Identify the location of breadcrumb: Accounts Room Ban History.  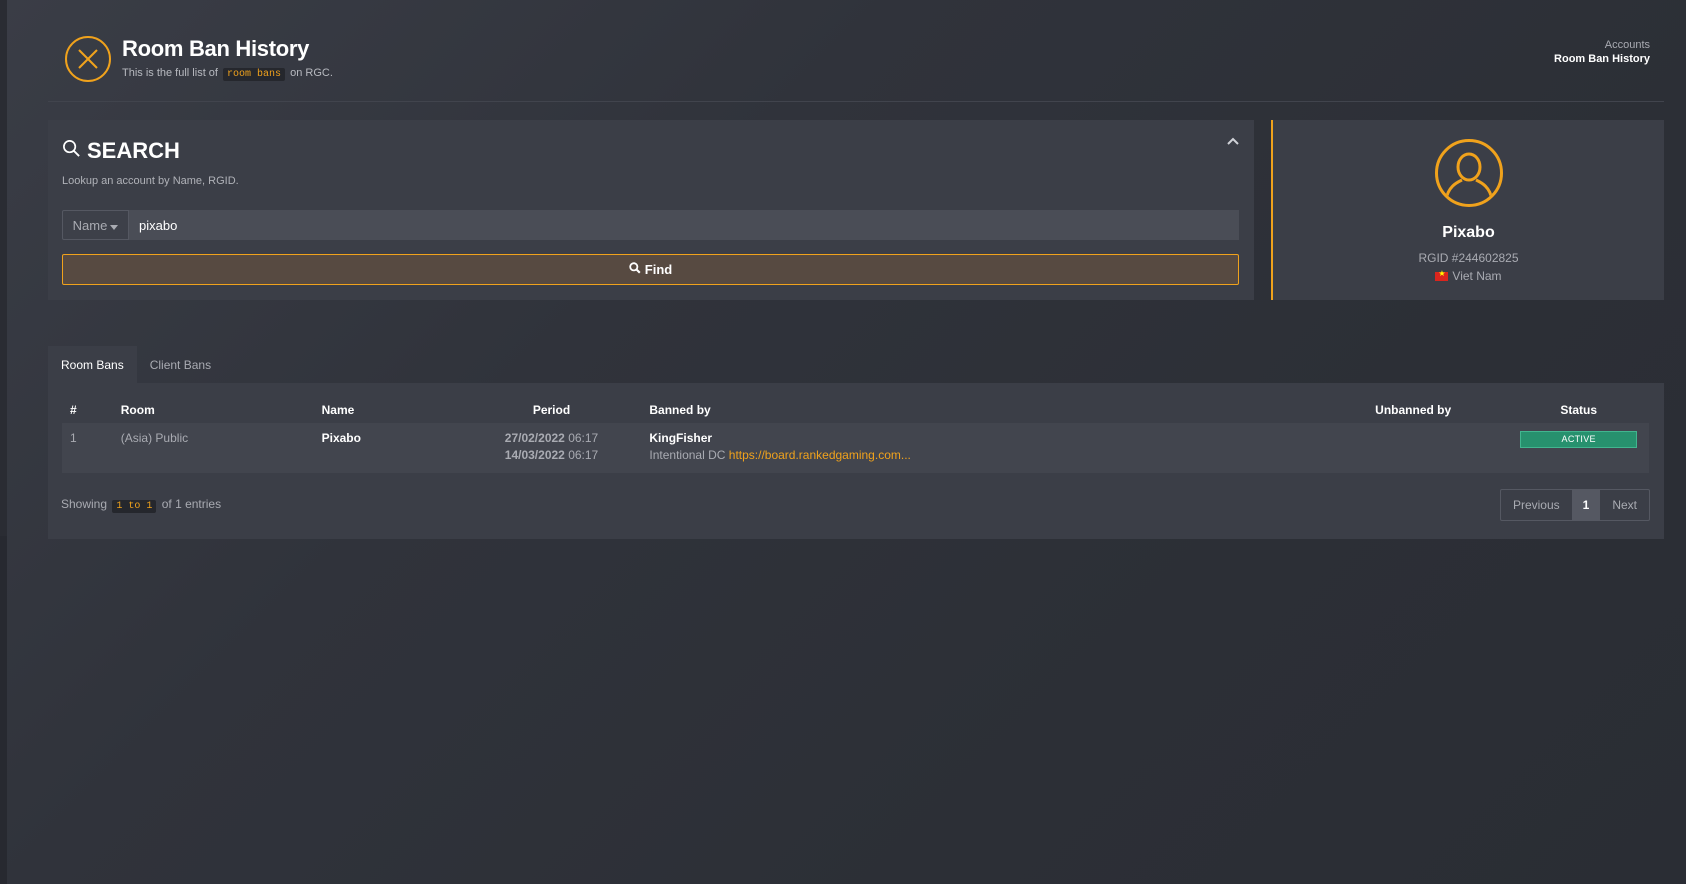
(1602, 52).